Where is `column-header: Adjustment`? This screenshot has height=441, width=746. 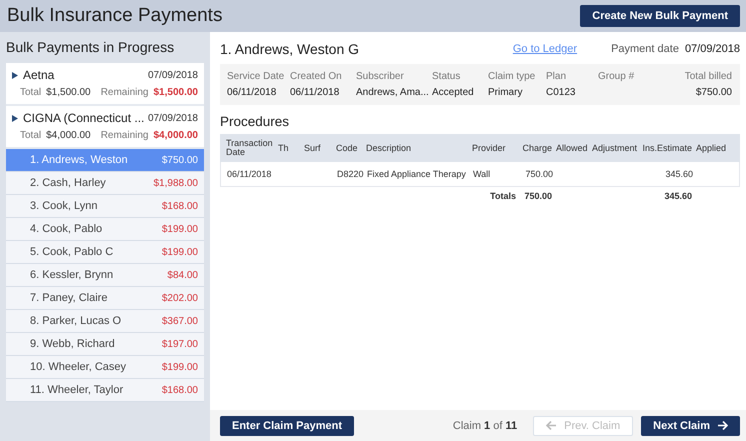
column-header: Adjustment is located at coordinates (615, 148).